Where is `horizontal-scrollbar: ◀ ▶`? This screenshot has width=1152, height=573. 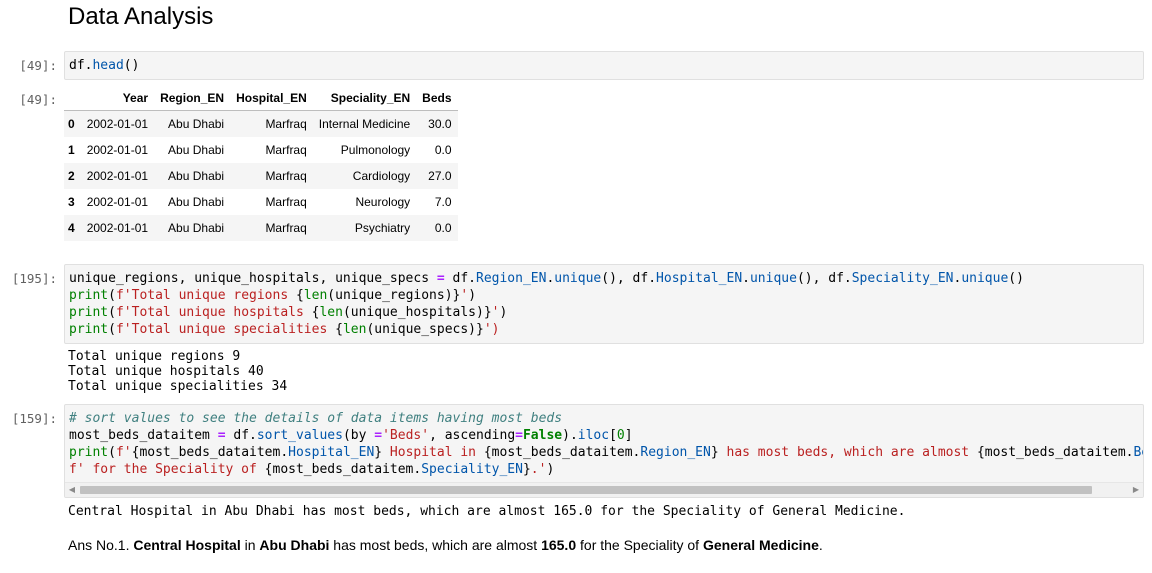
horizontal-scrollbar: ◀ ▶ is located at coordinates (604, 489).